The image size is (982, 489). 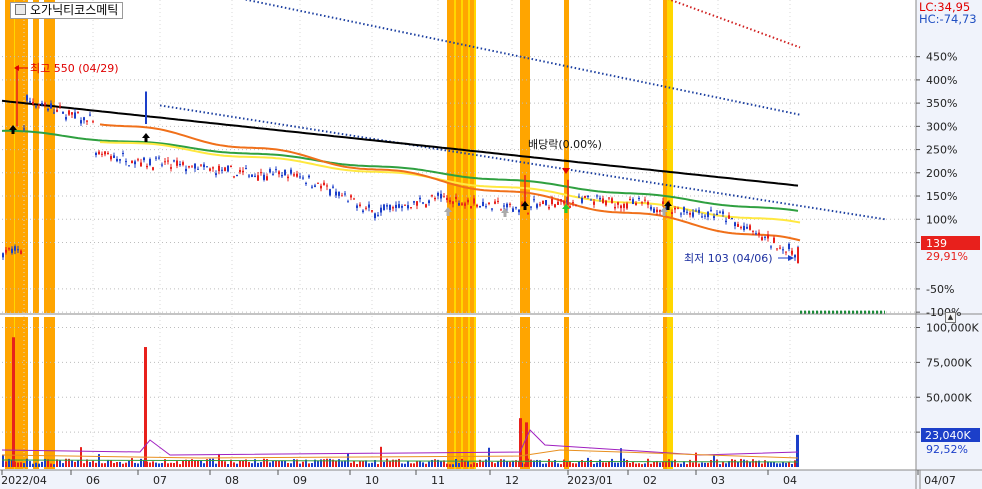 What do you see at coordinates (948, 435) in the screenshot?
I see `volume-badge-value: 23,040K` at bounding box center [948, 435].